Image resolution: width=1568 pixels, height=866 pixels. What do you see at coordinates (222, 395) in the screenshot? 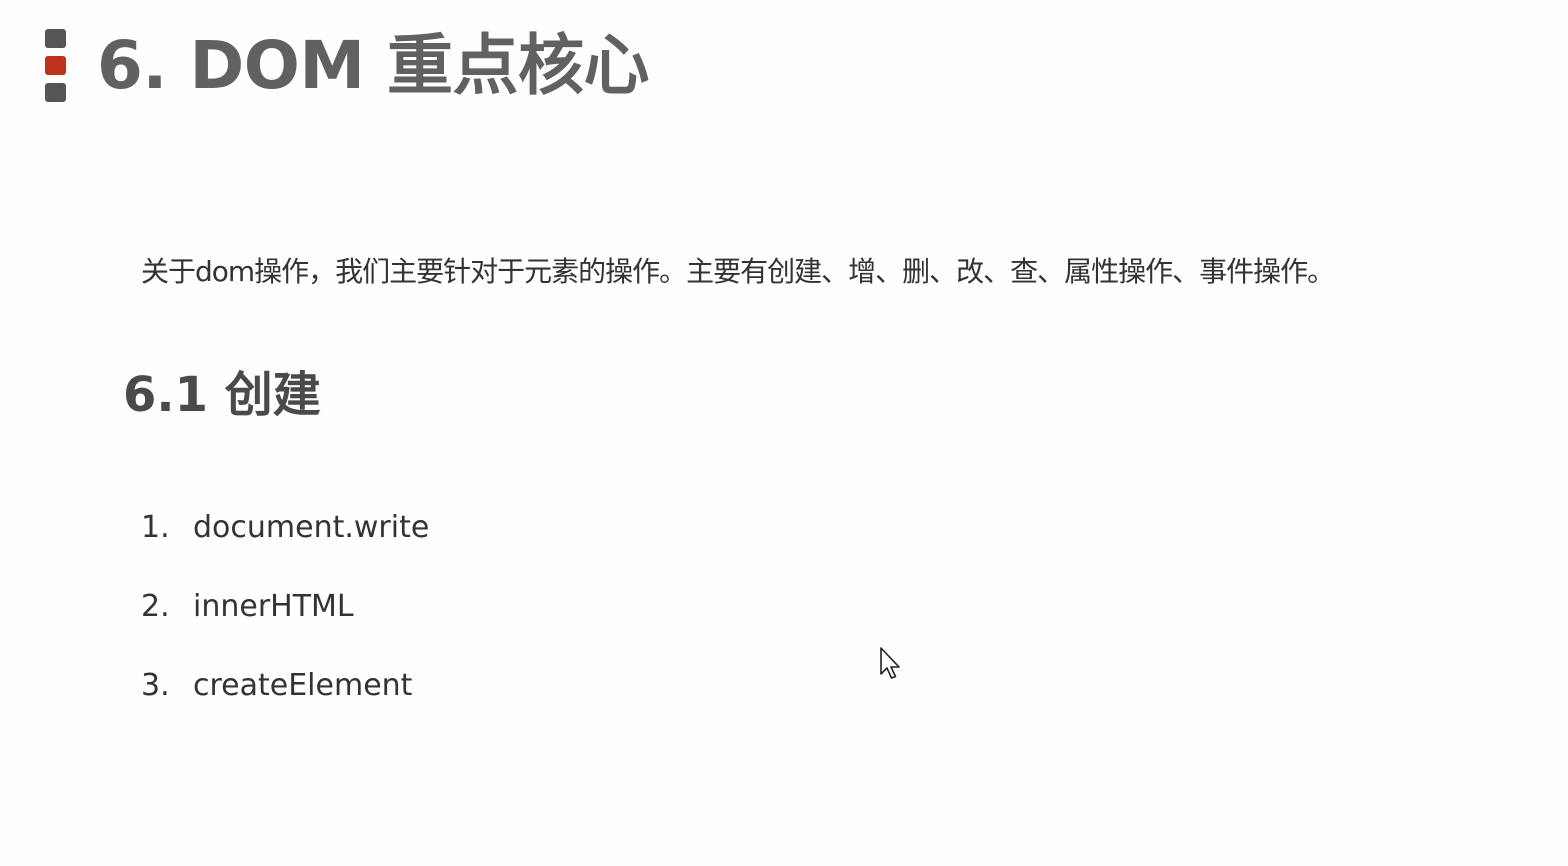
I see `section-heading: 6.1 创建` at bounding box center [222, 395].